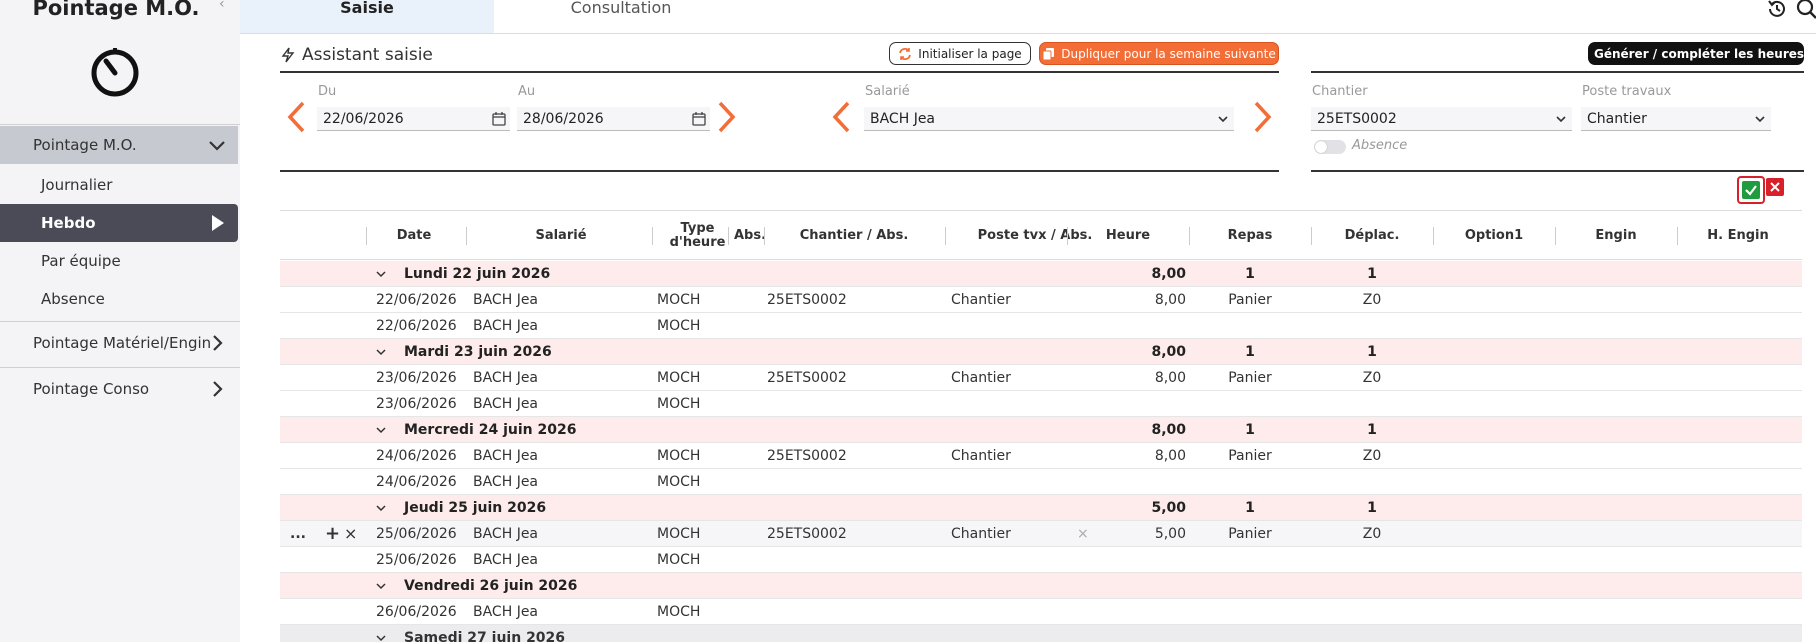 Image resolution: width=1816 pixels, height=642 pixels. I want to click on col-chantier: Chantier / Abs., so click(854, 236).